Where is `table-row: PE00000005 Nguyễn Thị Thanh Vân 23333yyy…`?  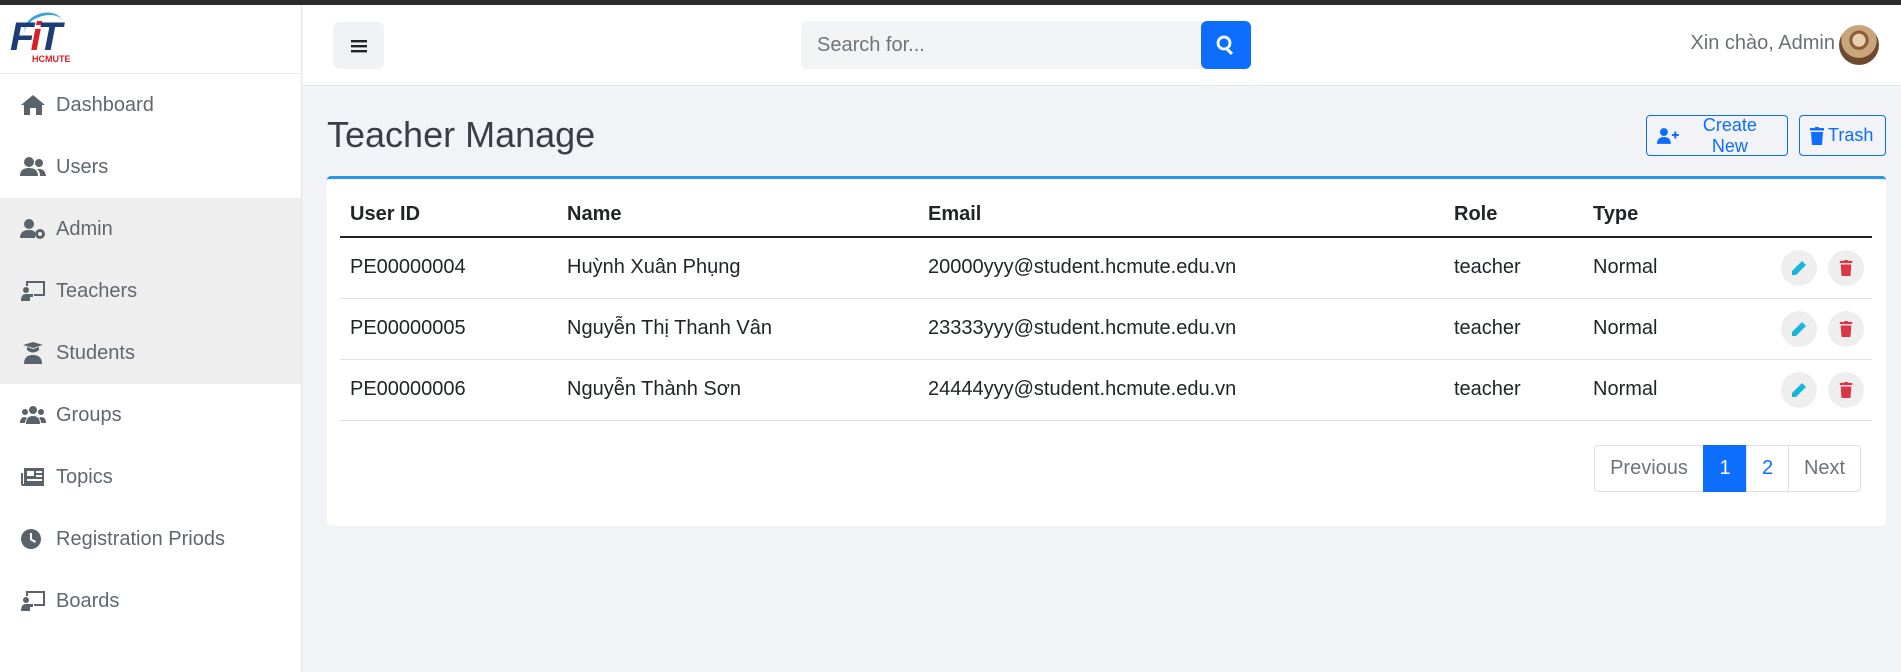 table-row: PE00000005 Nguyễn Thị Thanh Vân 23333yyy… is located at coordinates (1106, 329).